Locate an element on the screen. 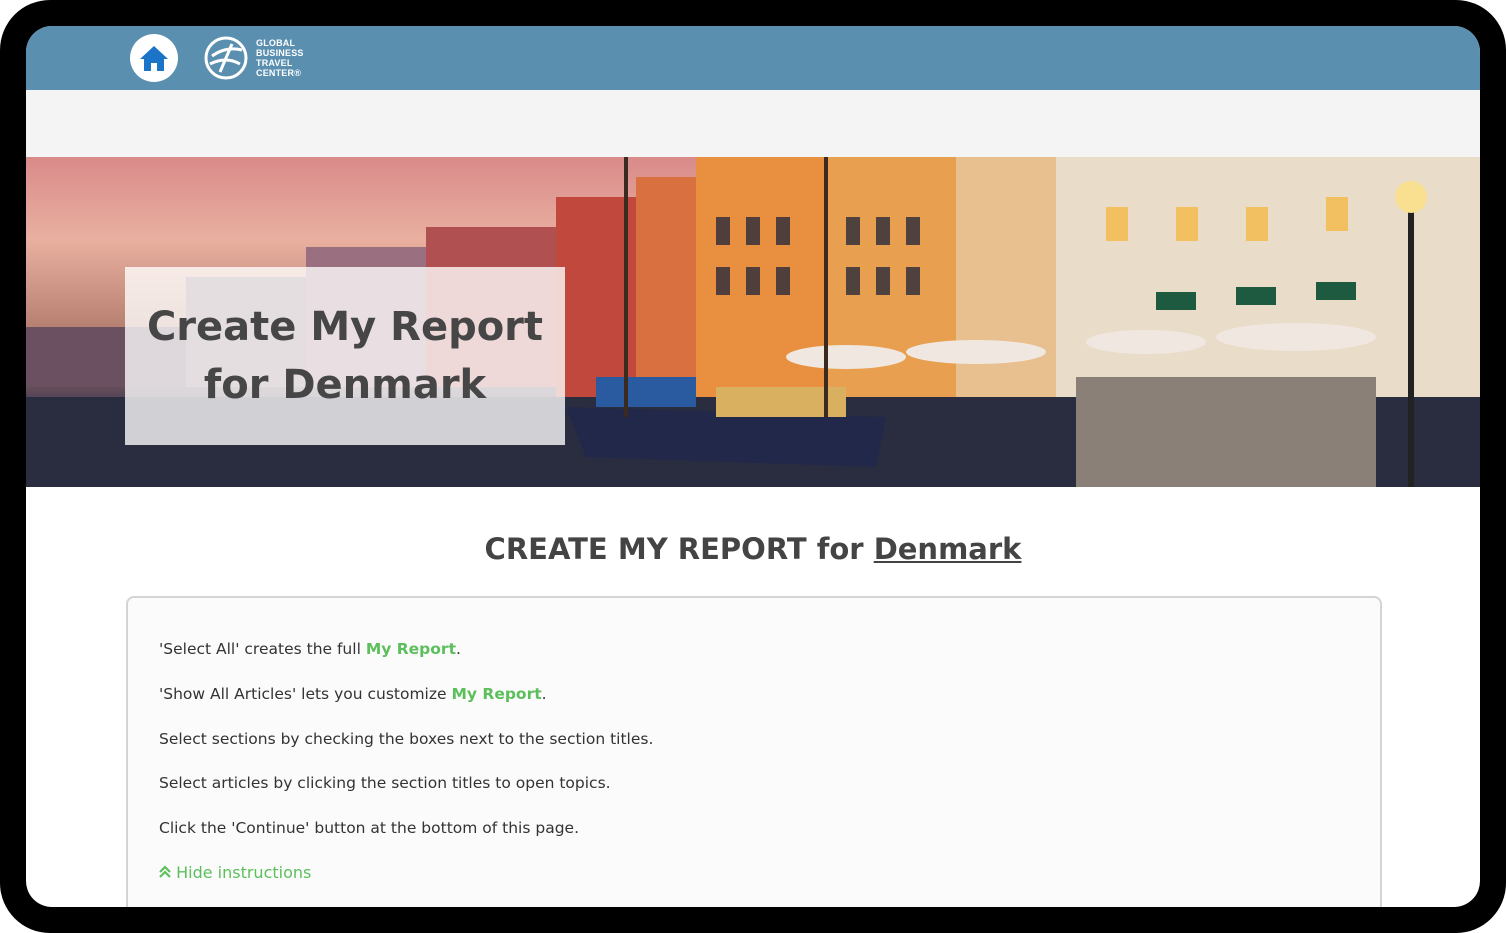 This screenshot has width=1506, height=933. home-icon is located at coordinates (154, 58).